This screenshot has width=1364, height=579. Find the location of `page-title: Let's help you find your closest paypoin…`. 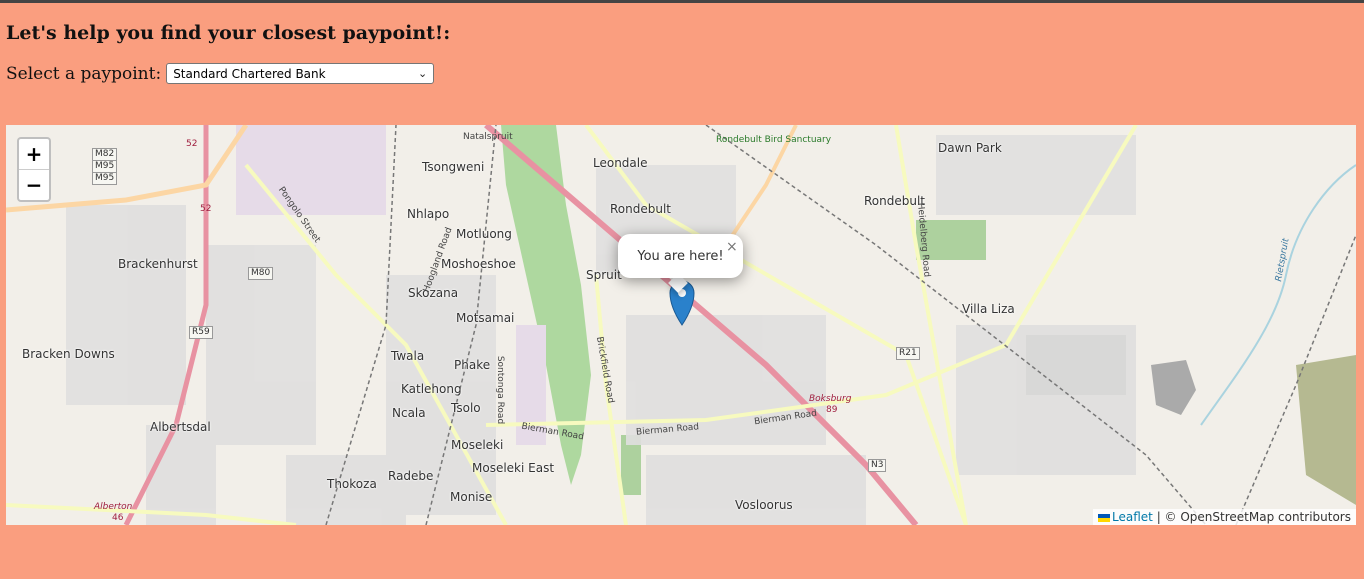

page-title: Let's help you find your closest paypoin… is located at coordinates (228, 33).